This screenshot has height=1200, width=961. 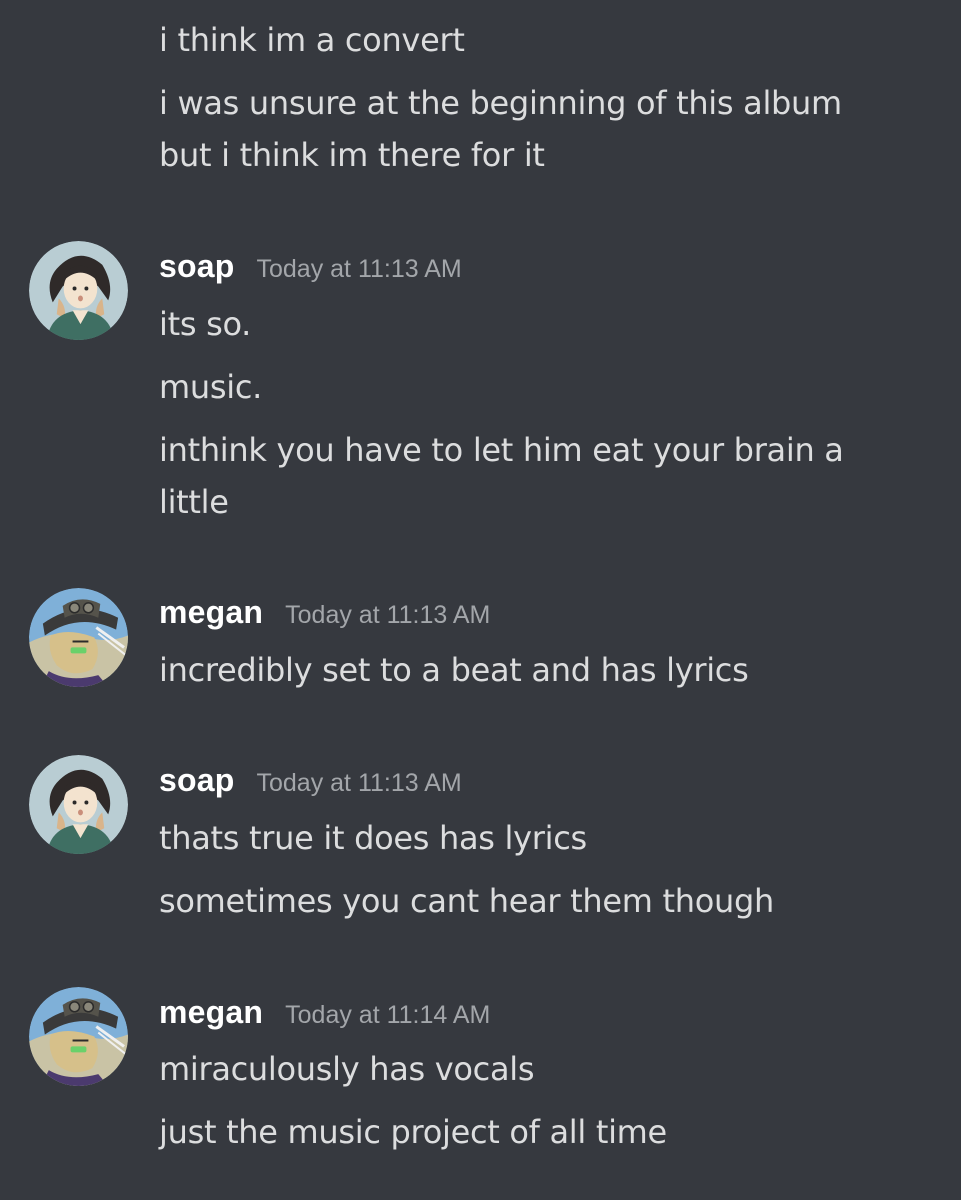 What do you see at coordinates (194, 502) in the screenshot?
I see `message-line: little` at bounding box center [194, 502].